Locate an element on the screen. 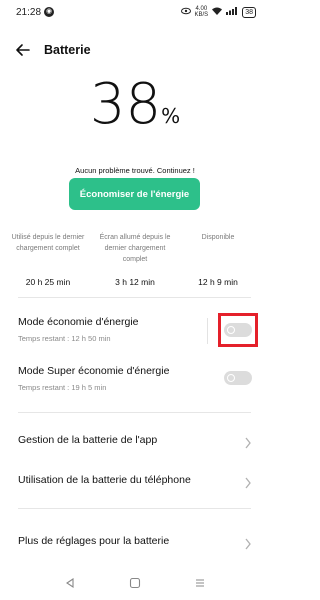 The image size is (320, 600). system-nav-bar is located at coordinates (135, 583).